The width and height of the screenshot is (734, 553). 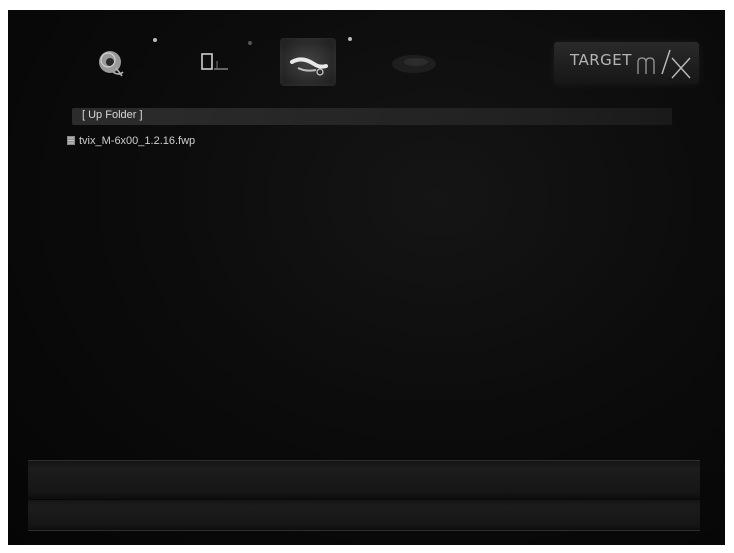 I want to click on mix-logo-icon, so click(x=664, y=64).